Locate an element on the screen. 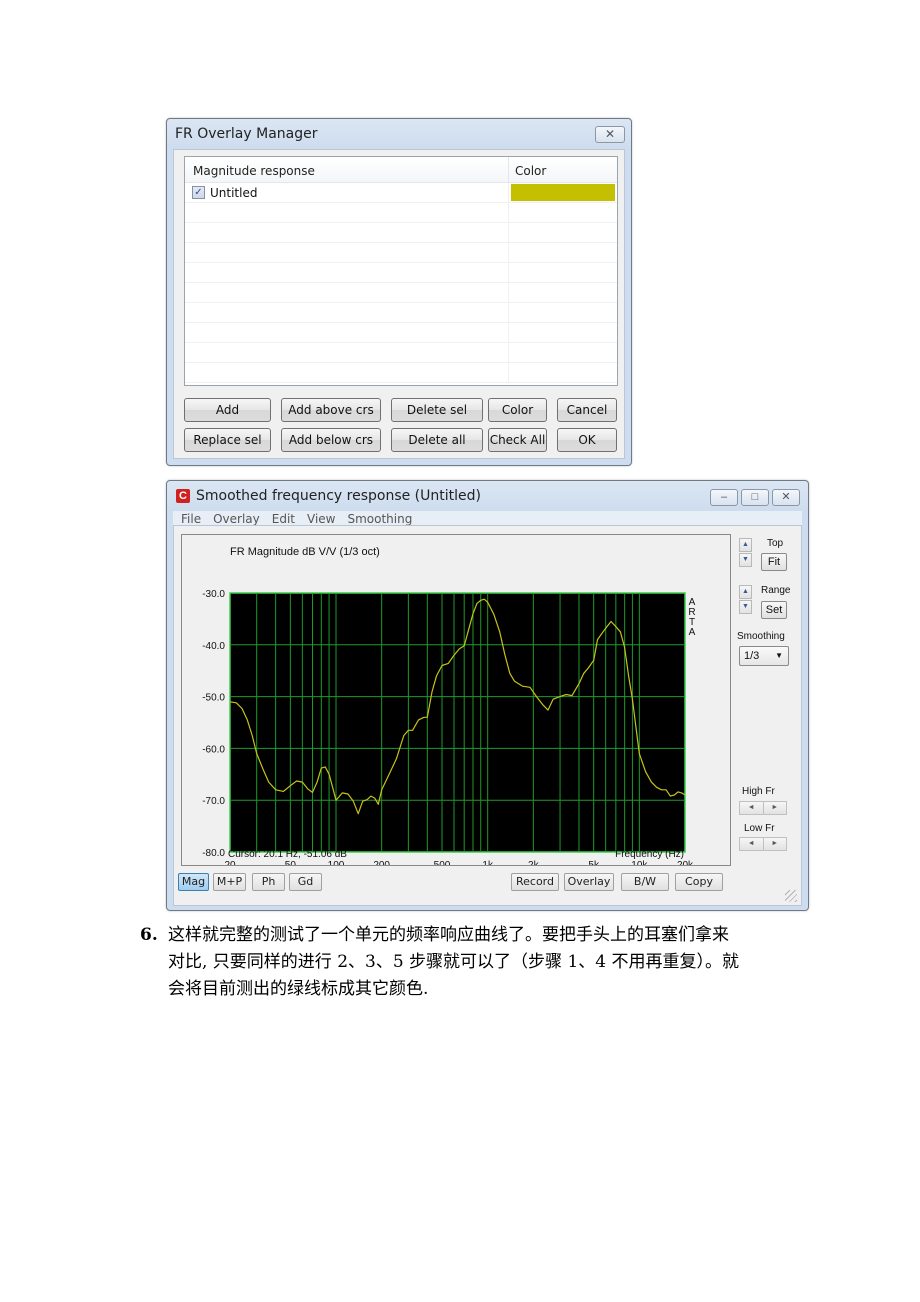 Image resolution: width=920 pixels, height=1302 pixels. smoothing-select: 1/3 ▼ is located at coordinates (764, 656).